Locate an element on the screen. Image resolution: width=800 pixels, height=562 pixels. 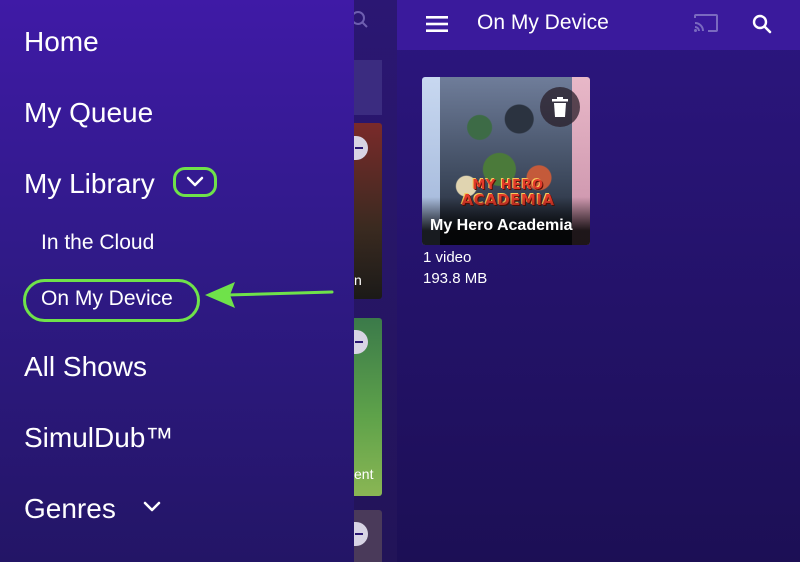
search-button is located at coordinates (762, 24).